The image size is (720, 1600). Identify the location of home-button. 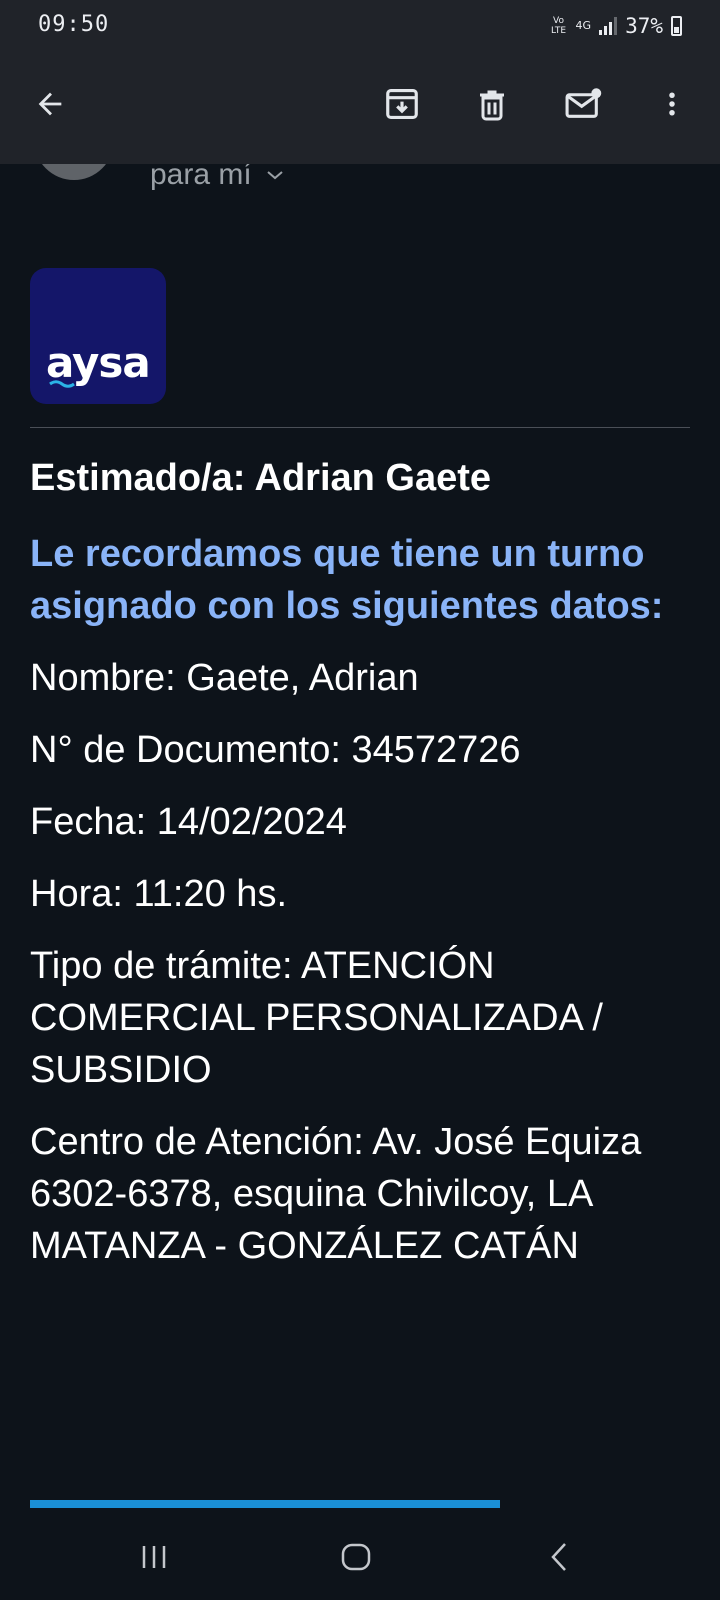
(356, 1557).